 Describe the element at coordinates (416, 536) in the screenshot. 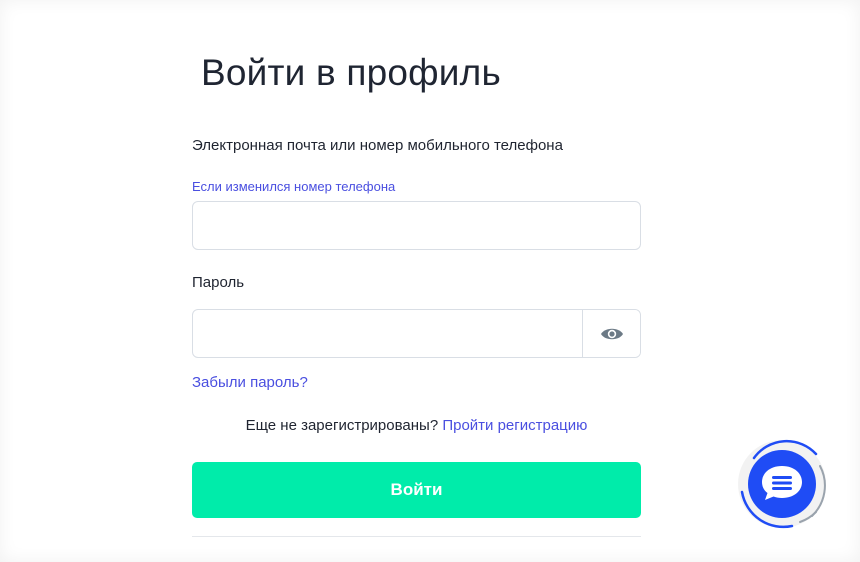

I see `divider` at that location.